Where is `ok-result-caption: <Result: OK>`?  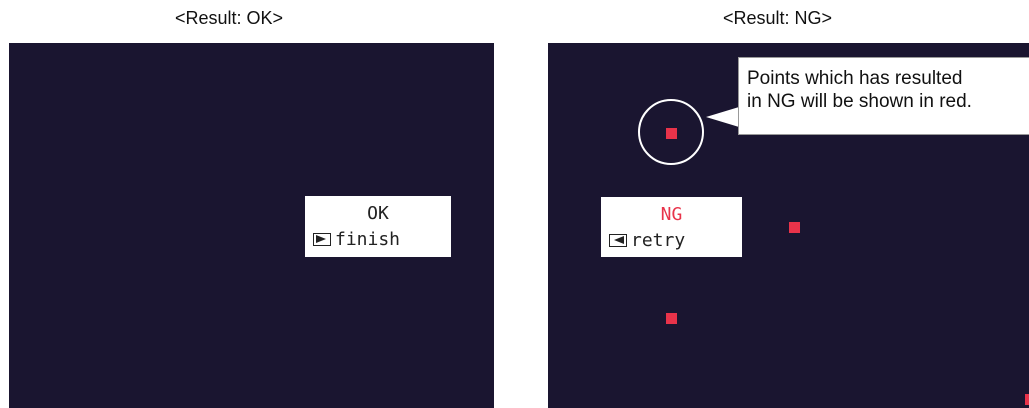
ok-result-caption: <Result: OK> is located at coordinates (229, 18).